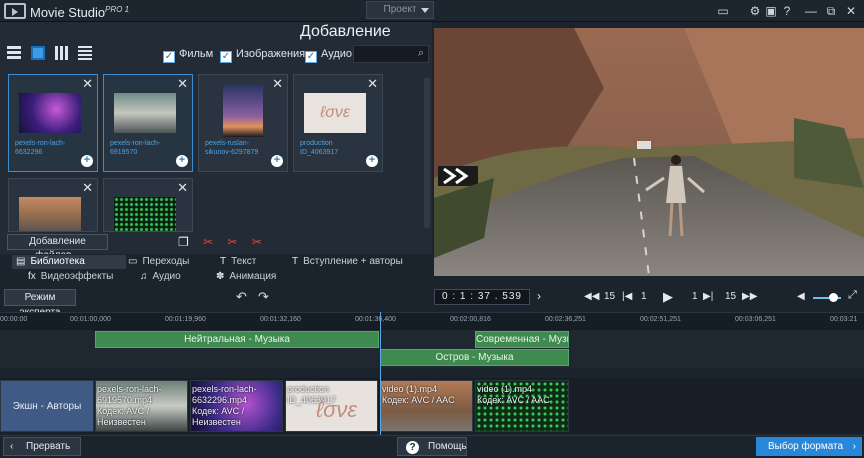 The height and width of the screenshot is (458, 864). What do you see at coordinates (801, 296) in the screenshot?
I see `speaker-icon: ◀` at bounding box center [801, 296].